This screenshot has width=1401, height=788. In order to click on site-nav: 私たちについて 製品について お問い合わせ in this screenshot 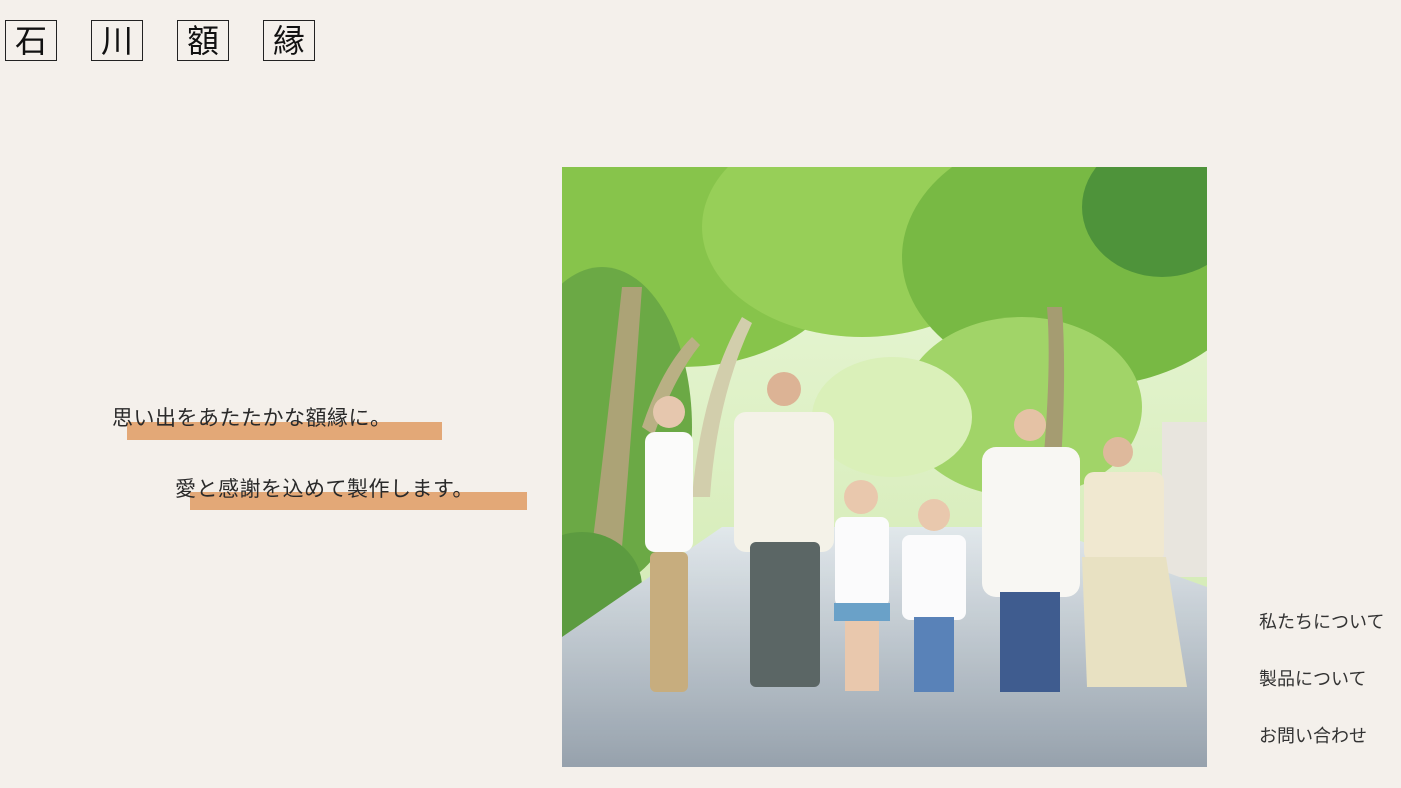, I will do `click(1321, 680)`.